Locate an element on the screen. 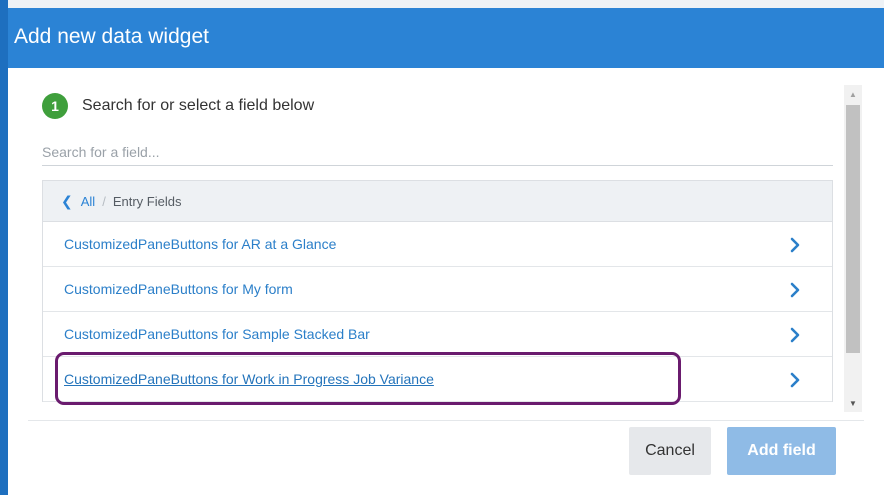  triangle-down-icon: ▼ is located at coordinates (853, 403).